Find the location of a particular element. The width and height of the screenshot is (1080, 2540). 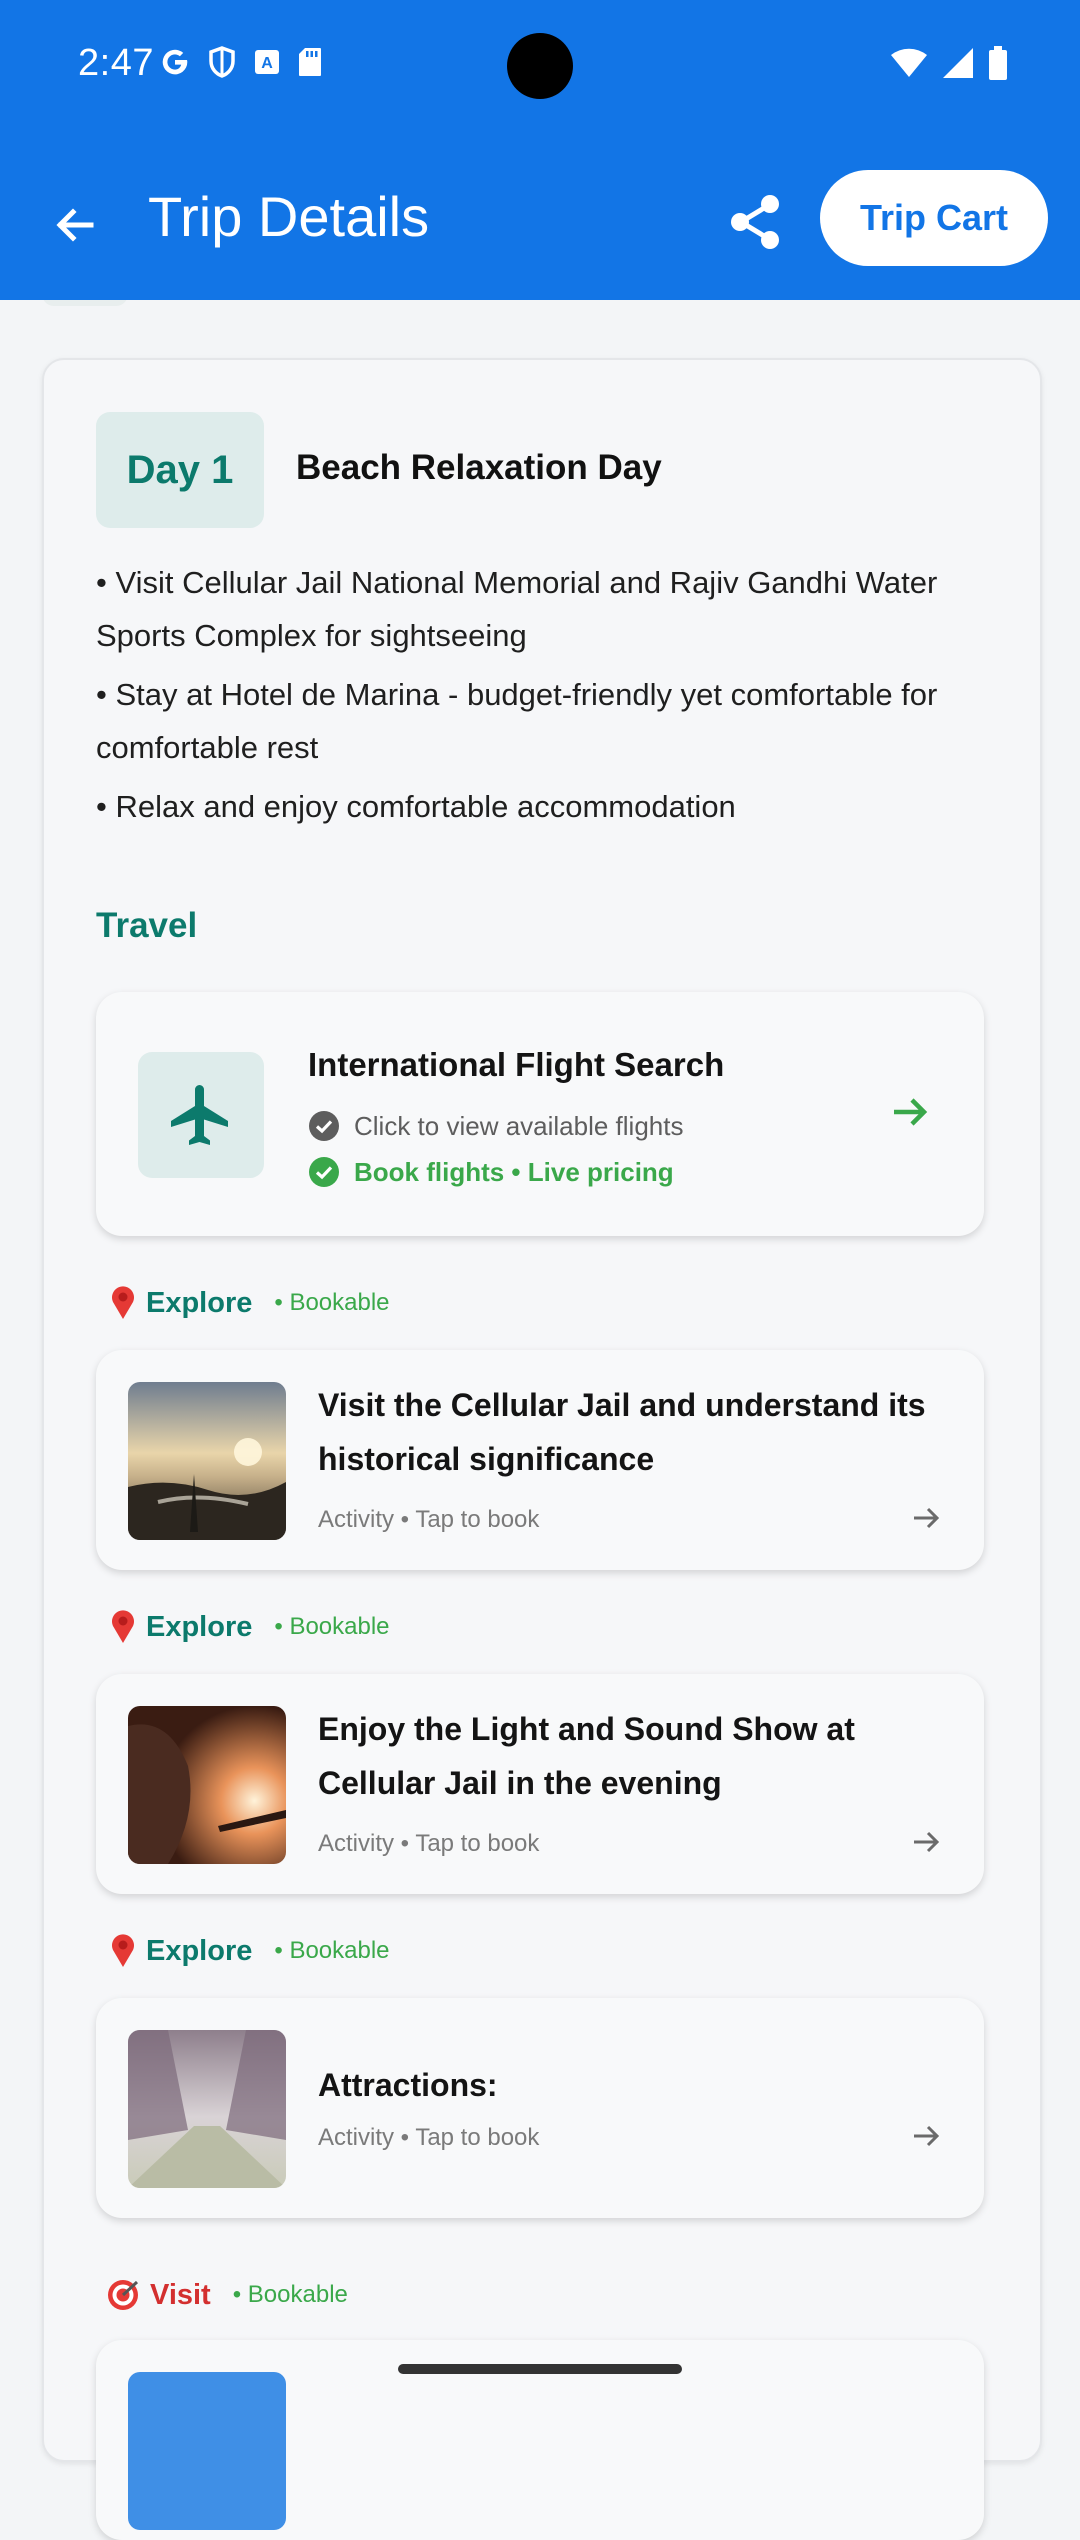

share-button is located at coordinates (756, 222).